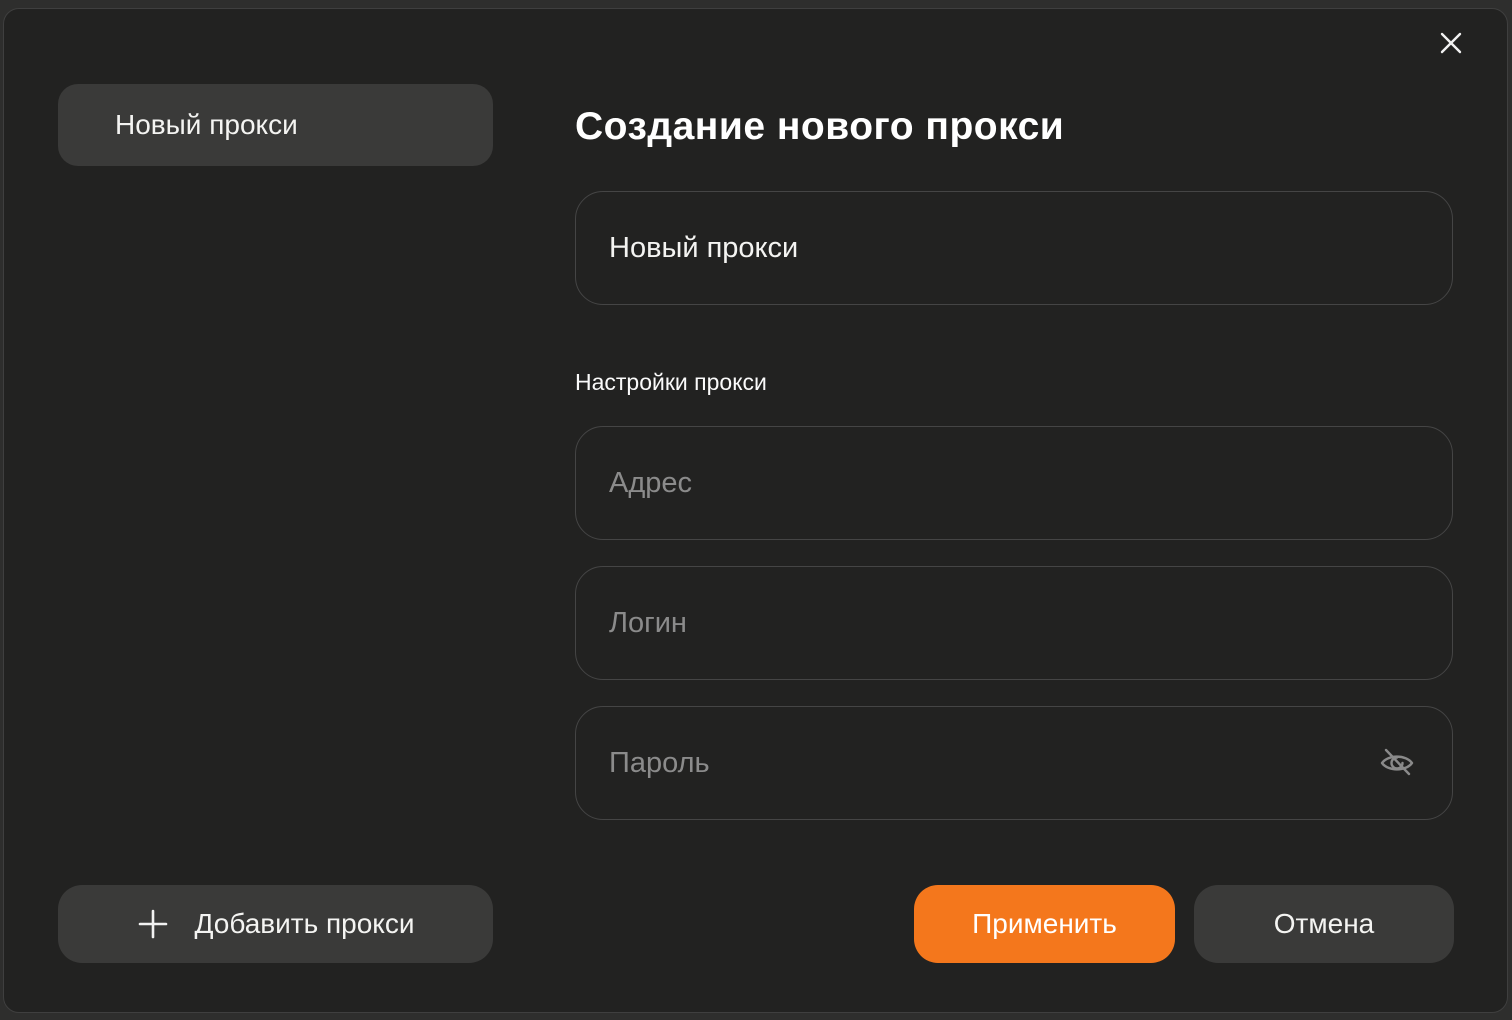 This screenshot has height=1020, width=1512. Describe the element at coordinates (1324, 924) in the screenshot. I see `cancel-button: Отмена` at that location.